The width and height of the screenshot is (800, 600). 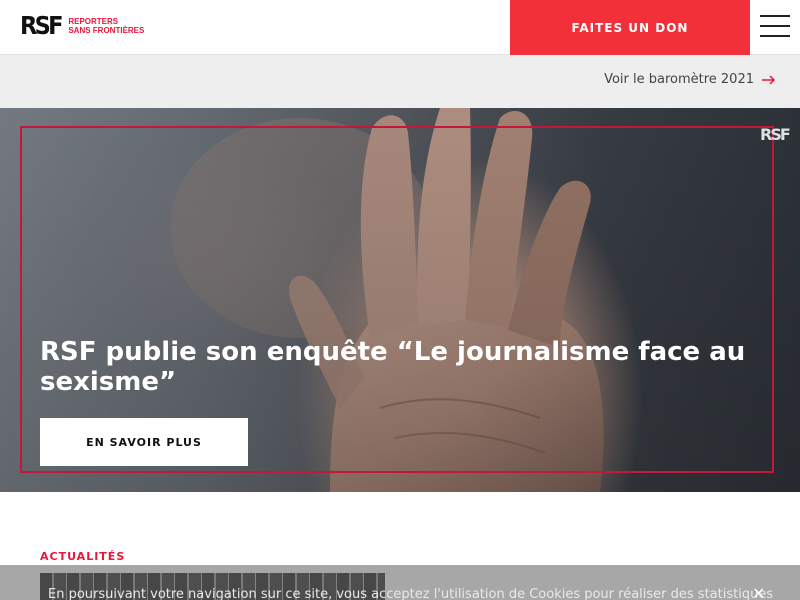 I want to click on logo-line-2: SANS FRONTIÈRES, so click(x=106, y=30).